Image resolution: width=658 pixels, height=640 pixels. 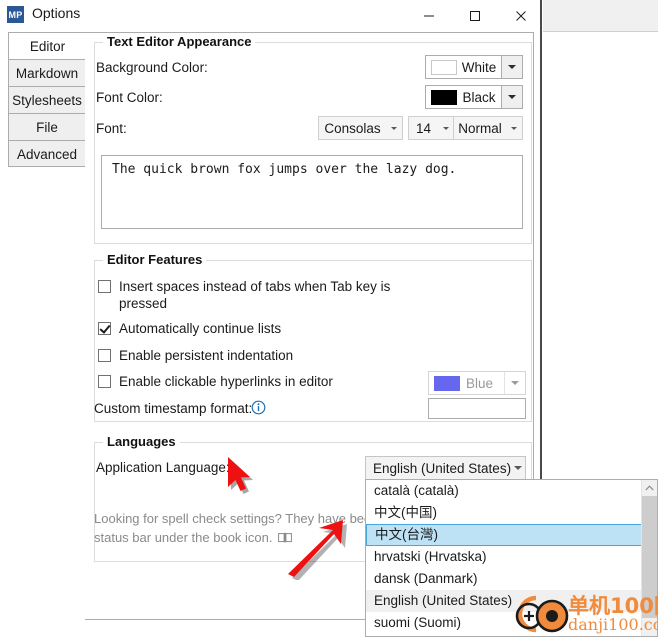 What do you see at coordinates (183, 537) in the screenshot?
I see `help-text-line2: status bar under the book icon.` at bounding box center [183, 537].